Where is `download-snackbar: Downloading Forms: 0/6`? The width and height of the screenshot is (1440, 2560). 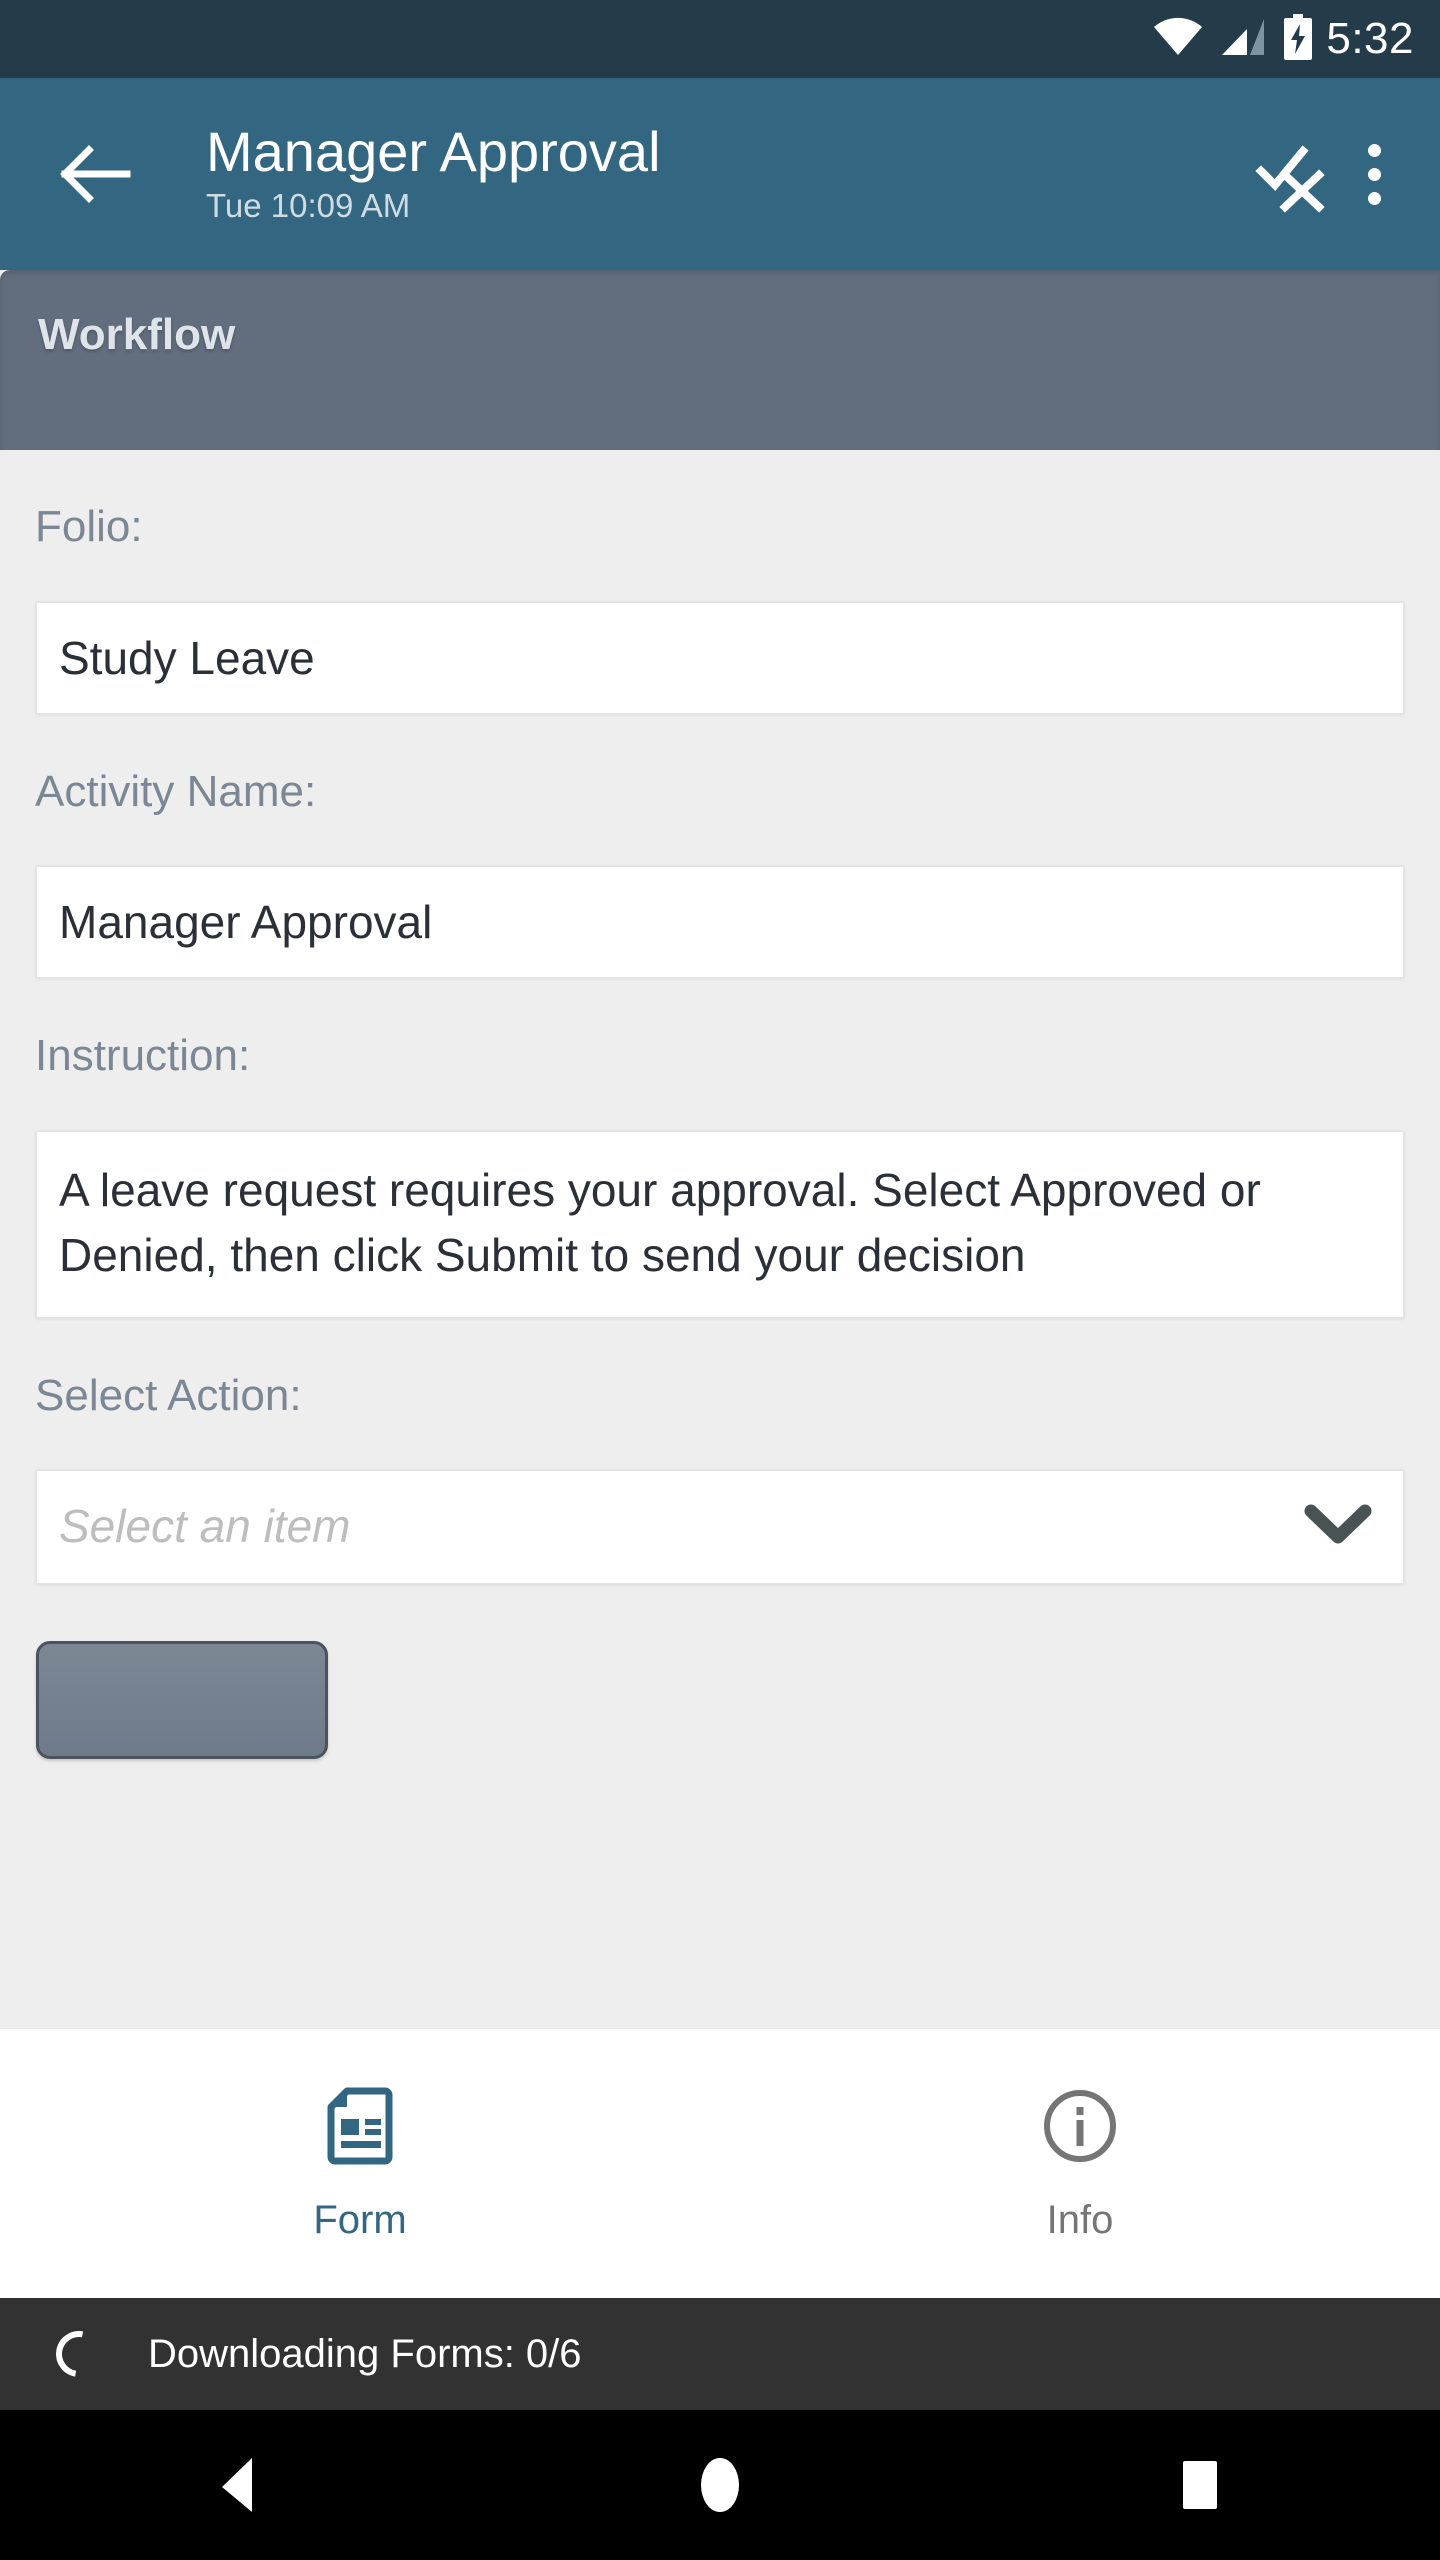
download-snackbar: Downloading Forms: 0/6 is located at coordinates (720, 2354).